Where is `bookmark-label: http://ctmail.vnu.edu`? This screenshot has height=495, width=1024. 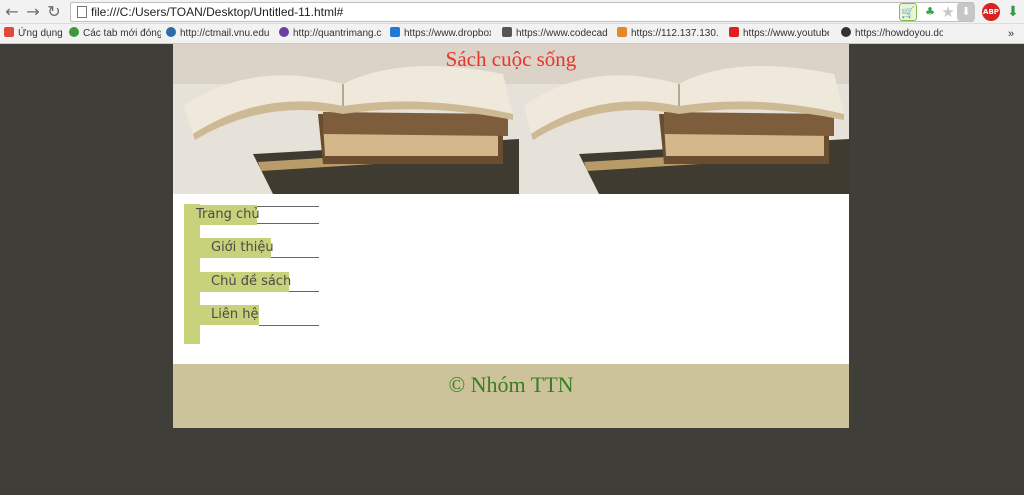
bookmark-label: http://ctmail.vnu.edu is located at coordinates (225, 33).